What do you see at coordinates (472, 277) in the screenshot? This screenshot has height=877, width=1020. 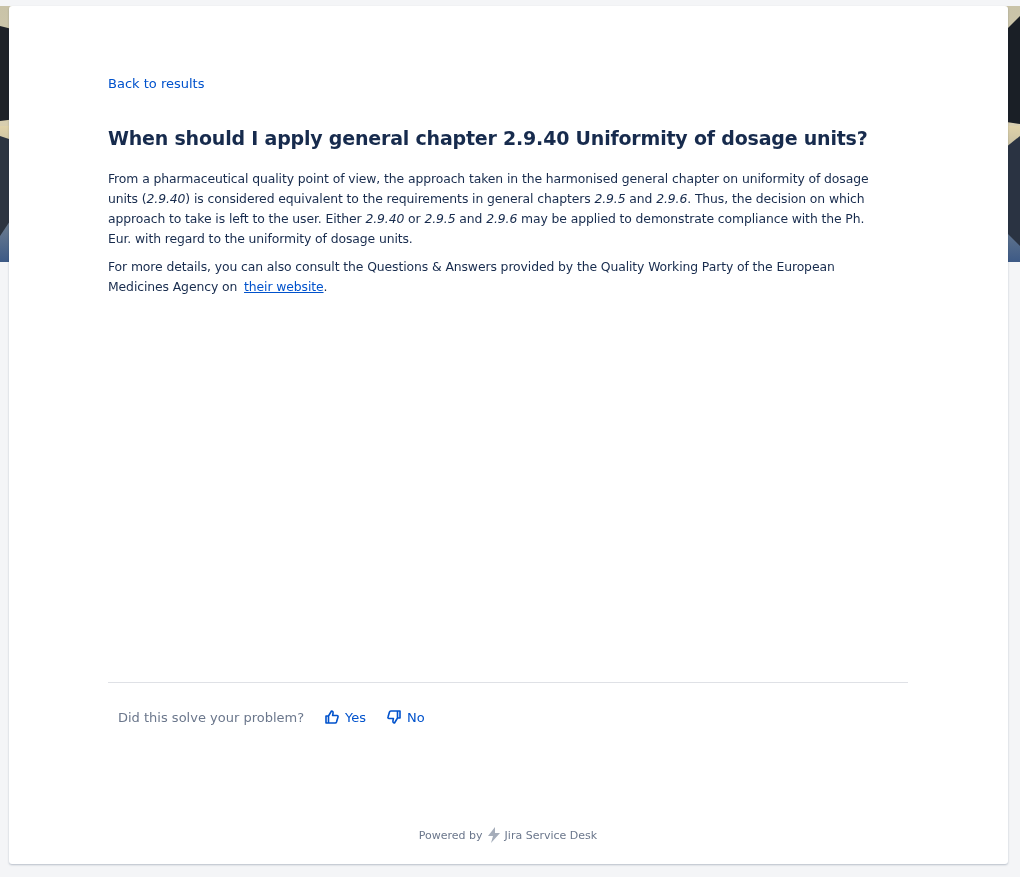 I see `paragraph: For more details, you can also consult the Questions & Answers provided by the Quality Working Party of the European Medicines Agency on their website.` at bounding box center [472, 277].